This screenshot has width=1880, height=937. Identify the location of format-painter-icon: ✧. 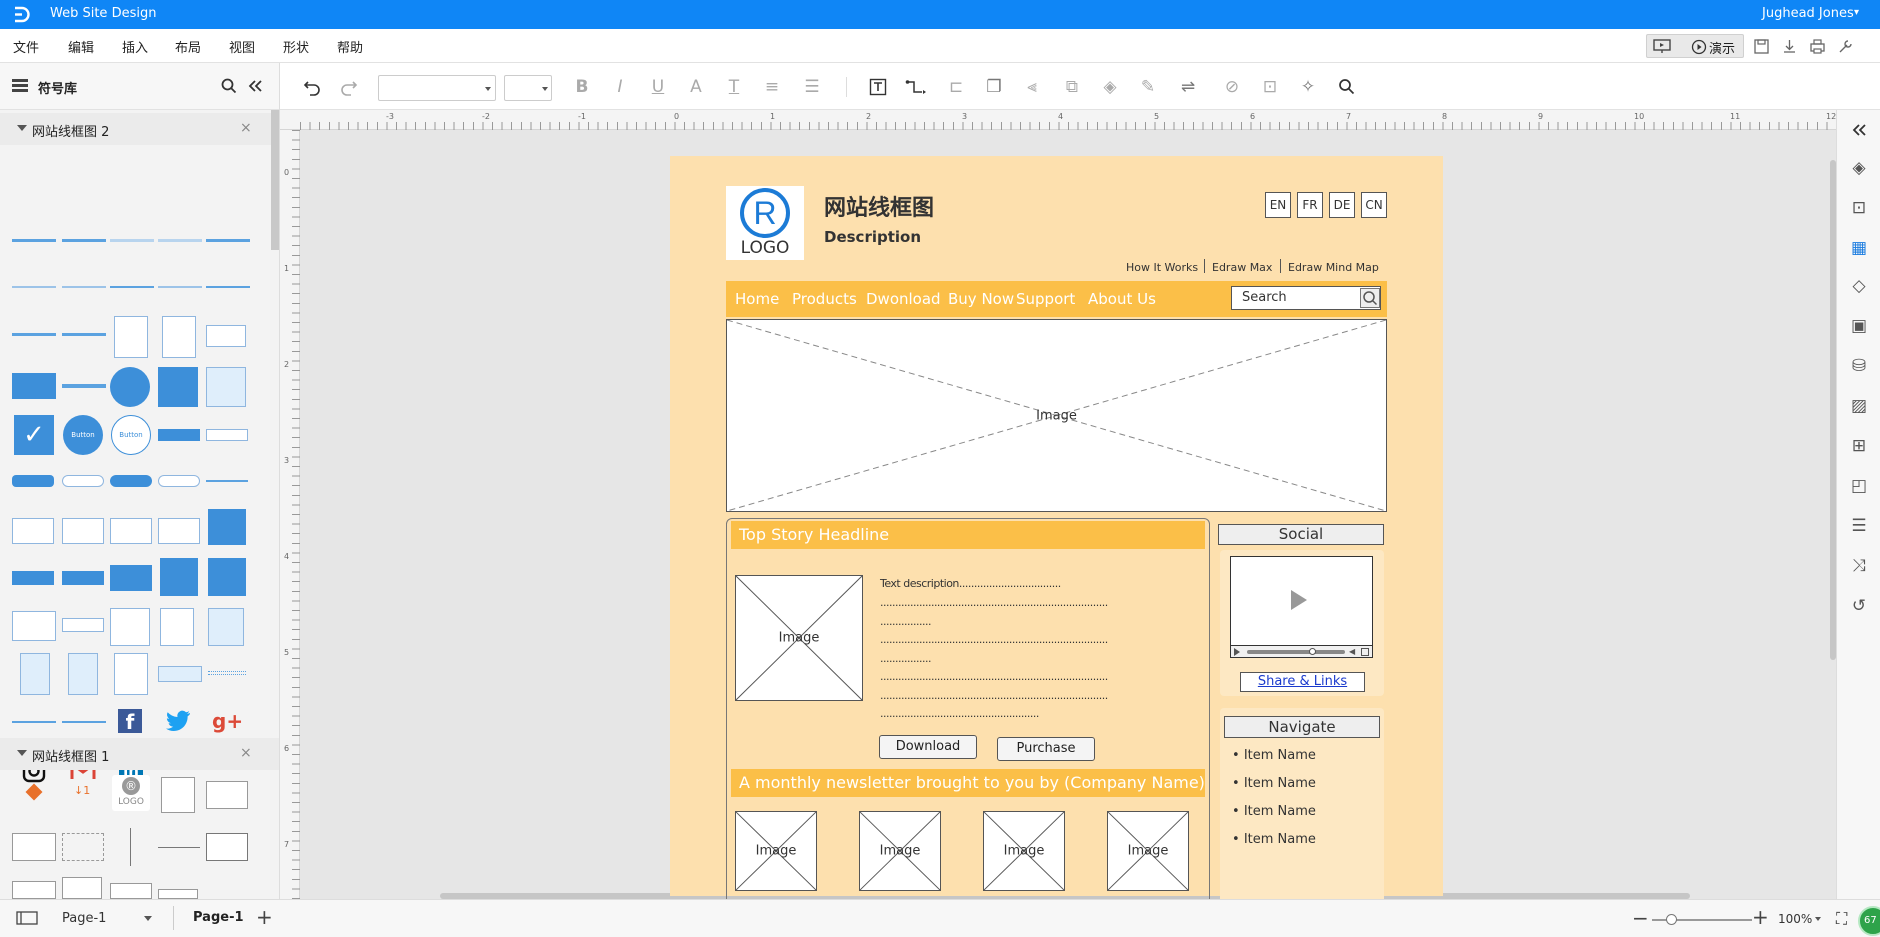
(1308, 87).